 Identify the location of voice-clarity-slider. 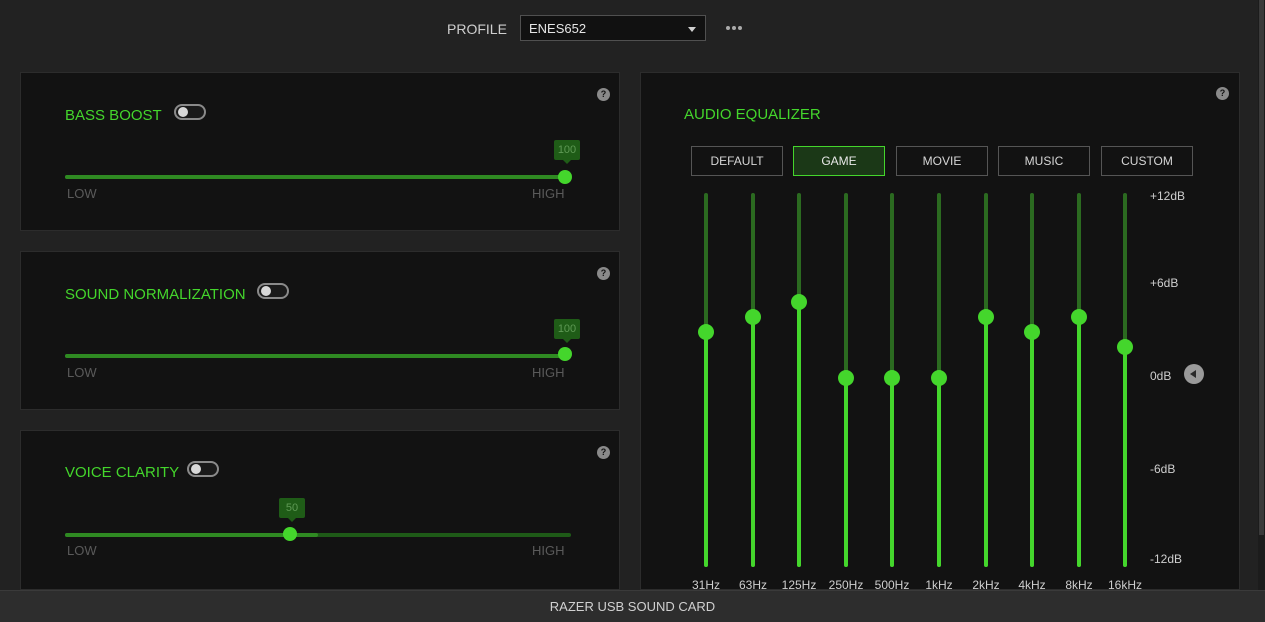
(318, 535).